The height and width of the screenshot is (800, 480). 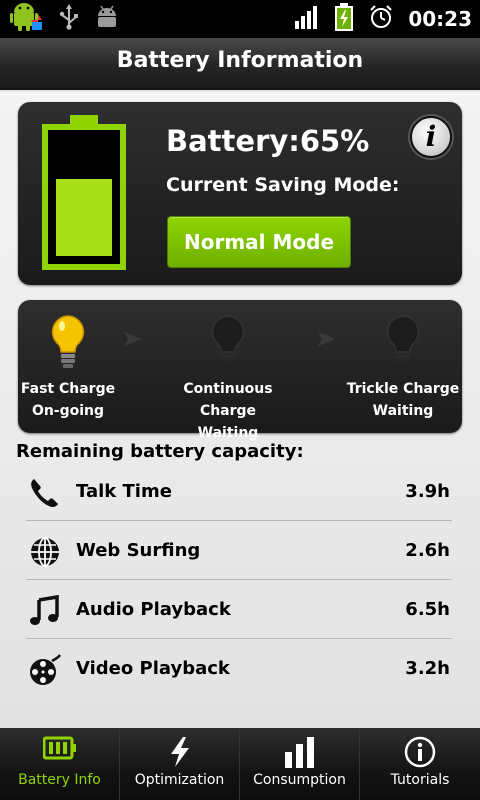 What do you see at coordinates (68, 400) in the screenshot?
I see `charge-stage-label: Fast Charge On-going` at bounding box center [68, 400].